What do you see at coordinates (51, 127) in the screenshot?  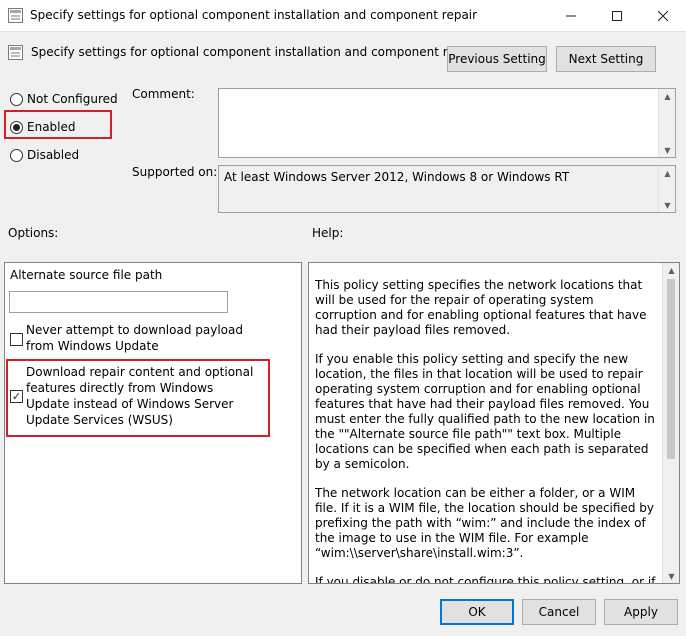 I see `radio-enabled-label: Enabled` at bounding box center [51, 127].